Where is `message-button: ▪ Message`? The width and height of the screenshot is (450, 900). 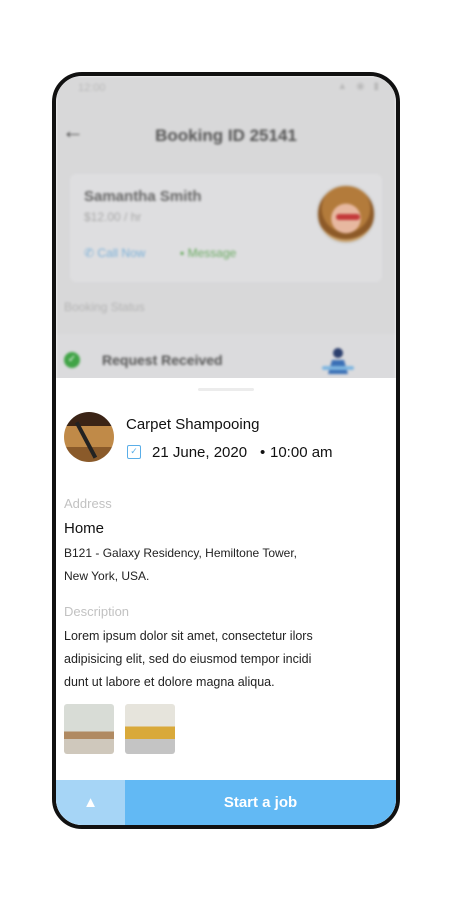
message-button: ▪ Message is located at coordinates (208, 253).